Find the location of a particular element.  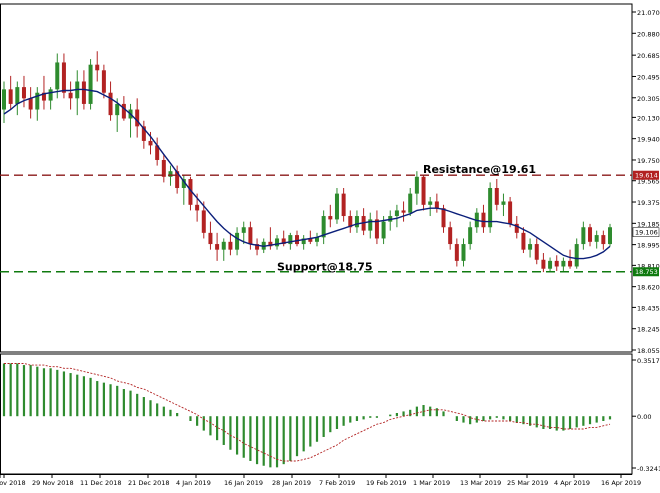

resistance-label: Resistance@19.61 is located at coordinates (479, 169).